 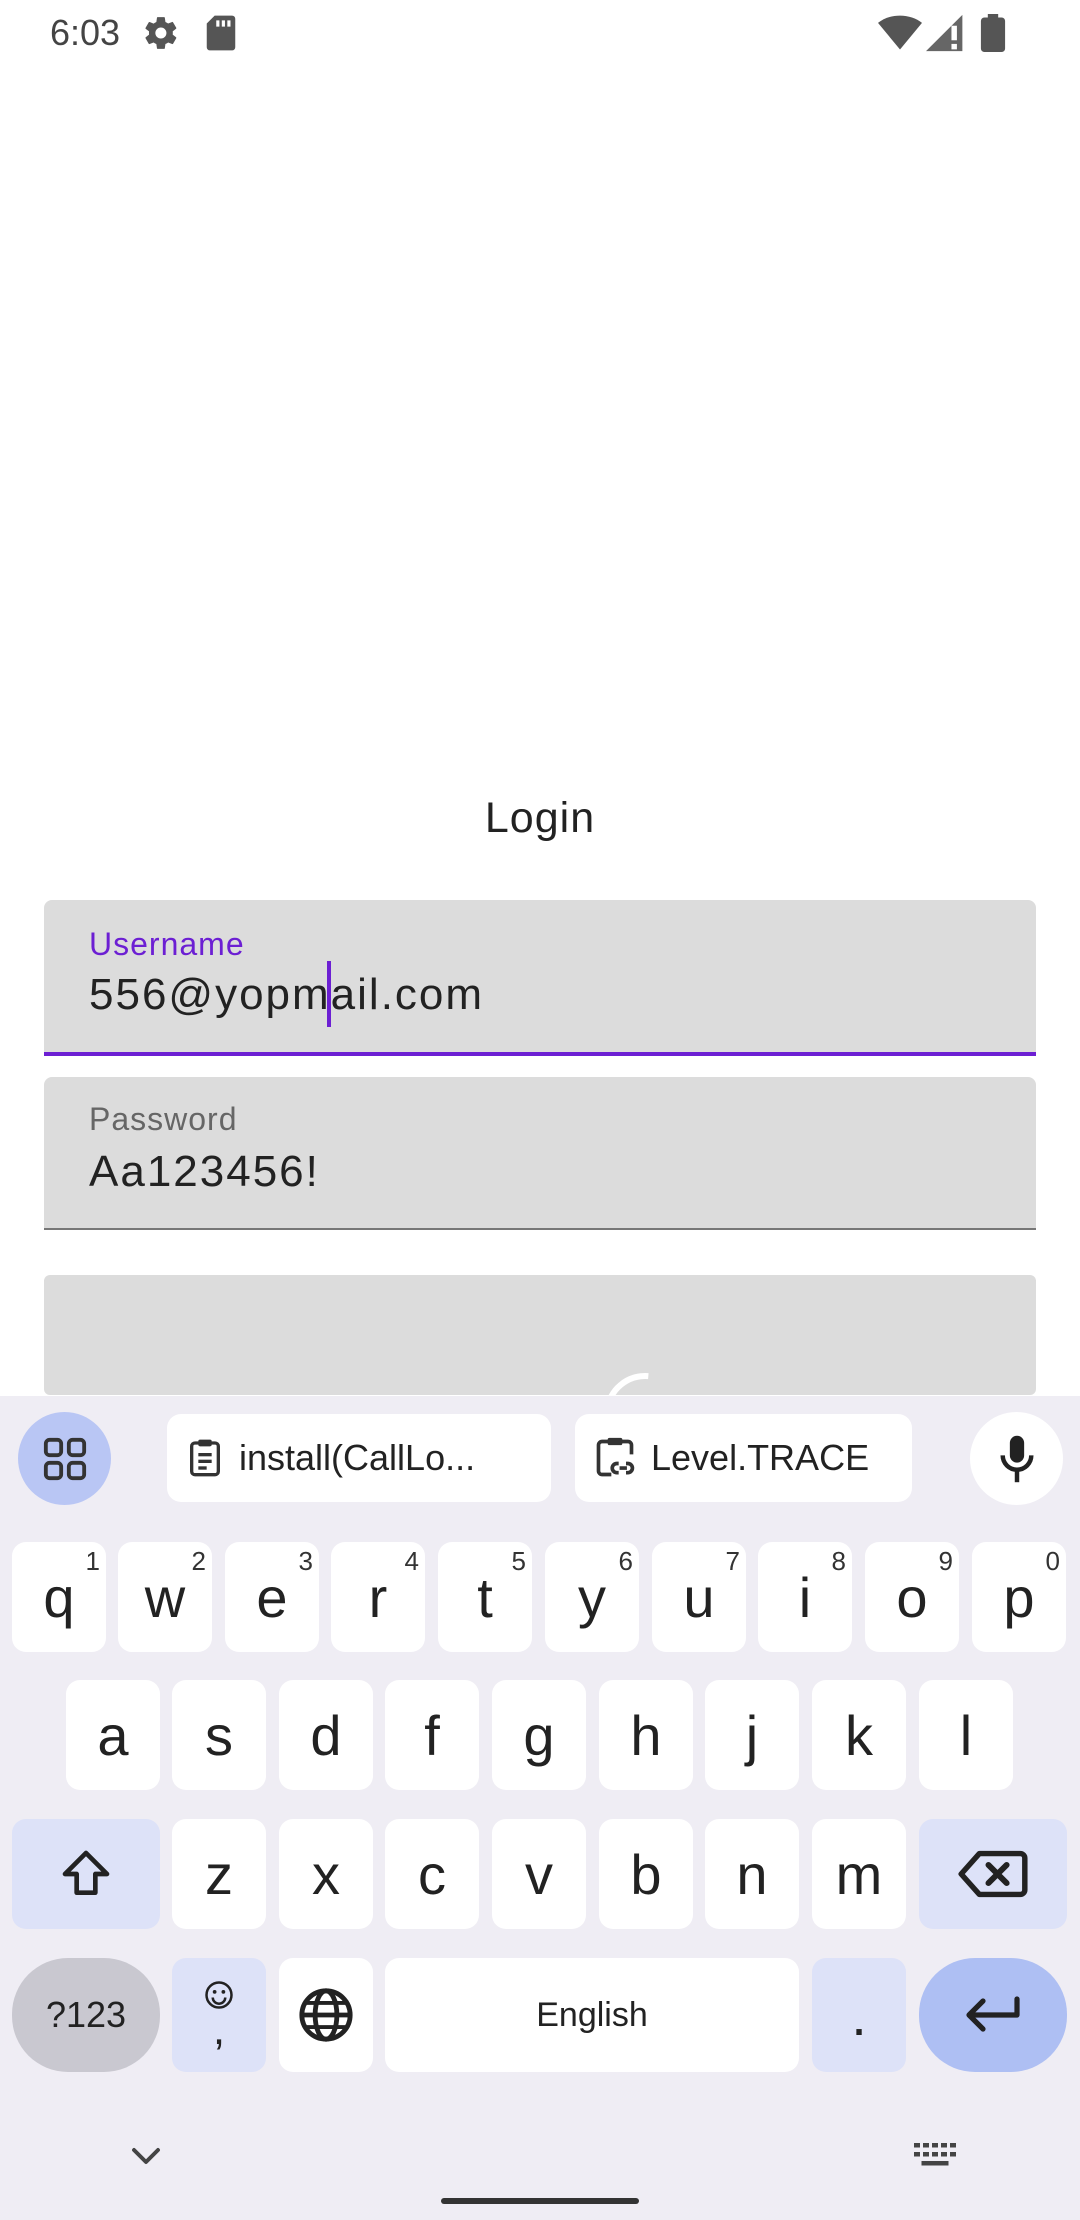 I want to click on grid-icon, so click(x=64, y=1458).